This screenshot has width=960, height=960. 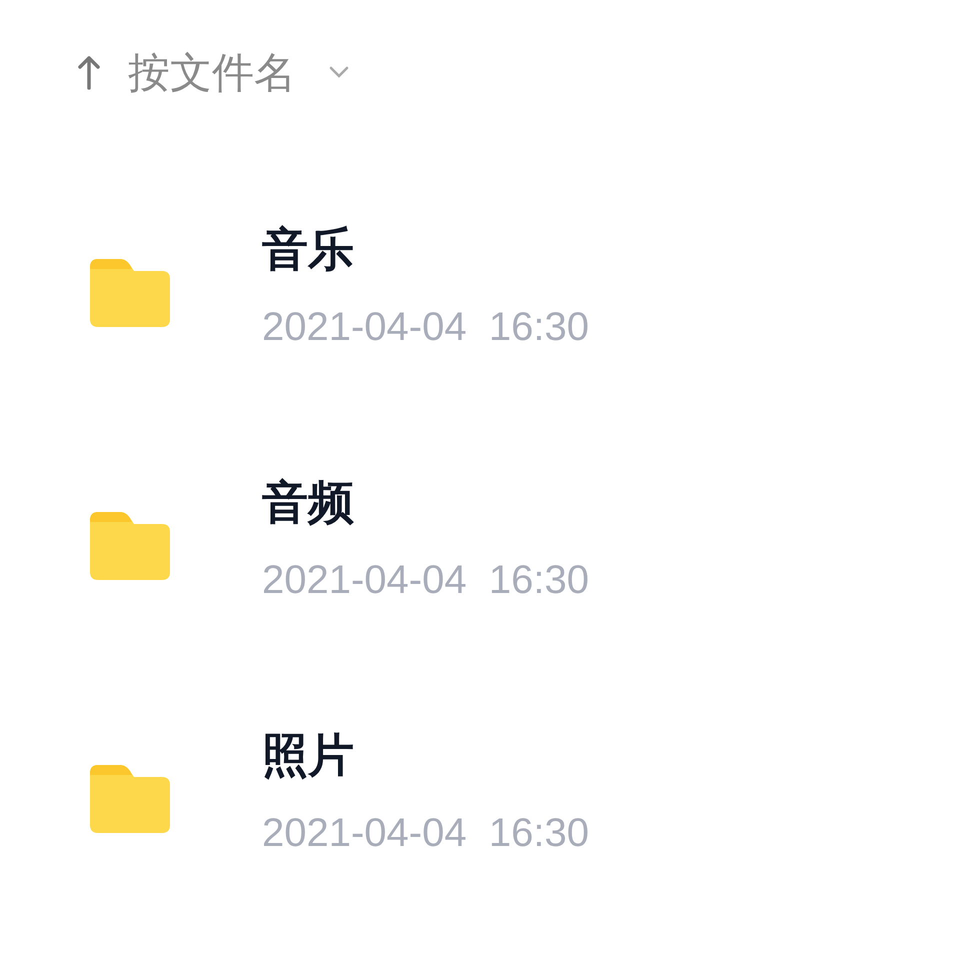 I want to click on folder-name: 音乐, so click(x=425, y=248).